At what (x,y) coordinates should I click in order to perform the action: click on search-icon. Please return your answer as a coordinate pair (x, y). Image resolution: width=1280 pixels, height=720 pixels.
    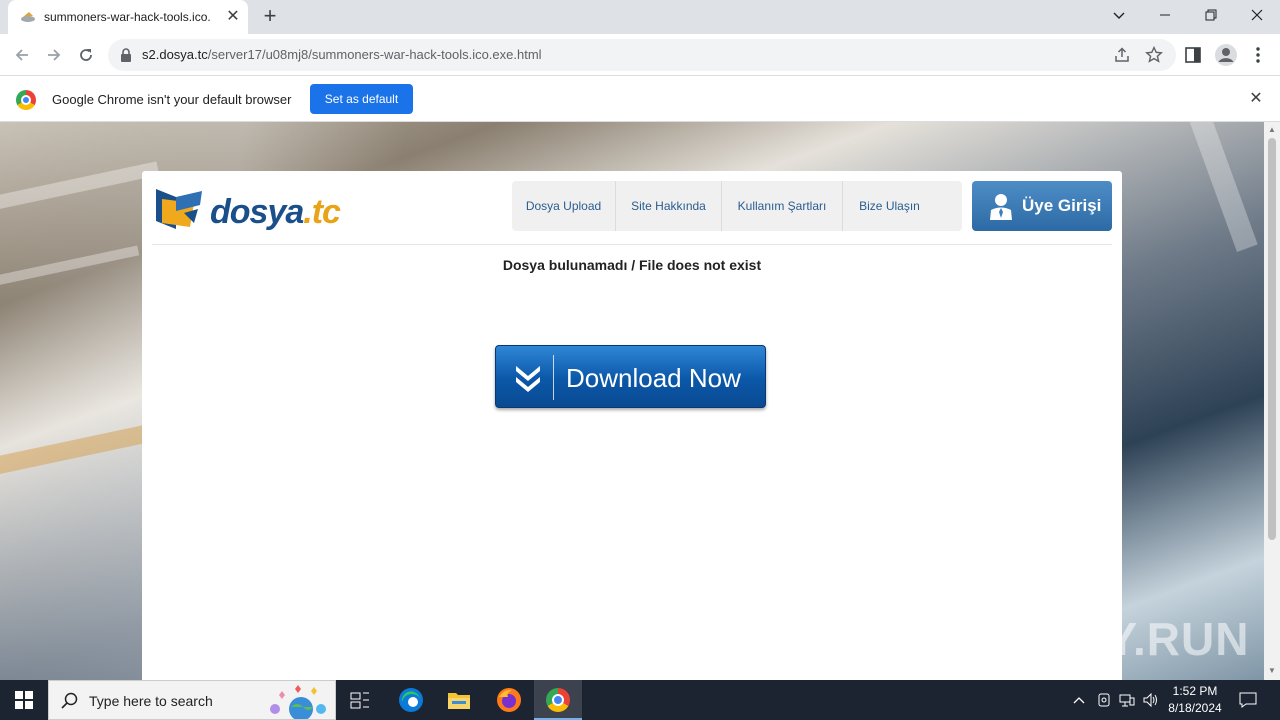
    Looking at the image, I should click on (69, 700).